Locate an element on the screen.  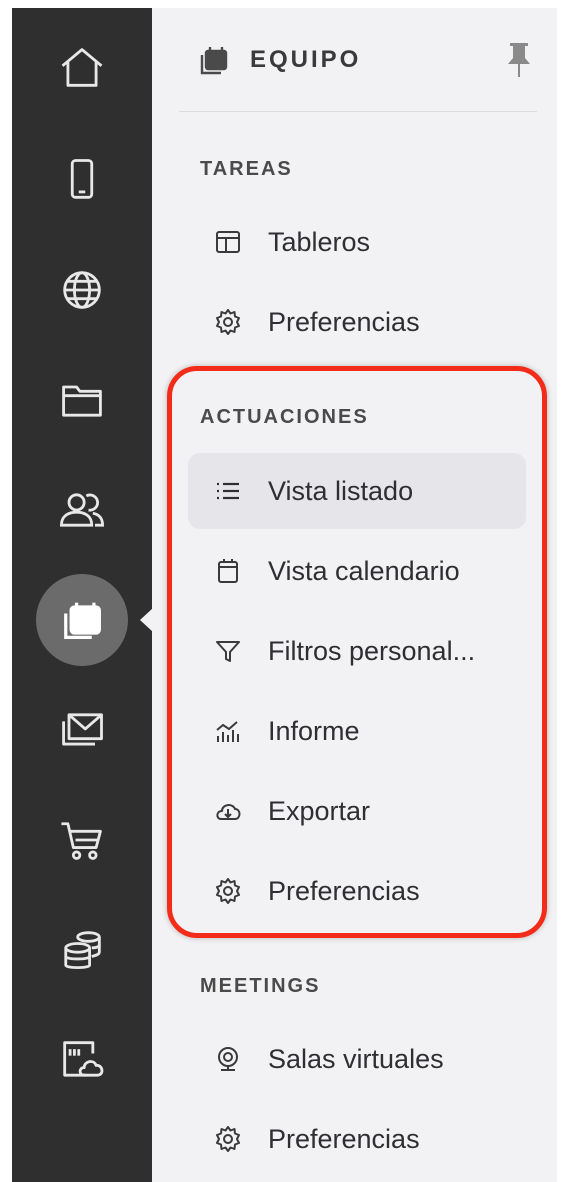
cart-icon is located at coordinates (81, 841).